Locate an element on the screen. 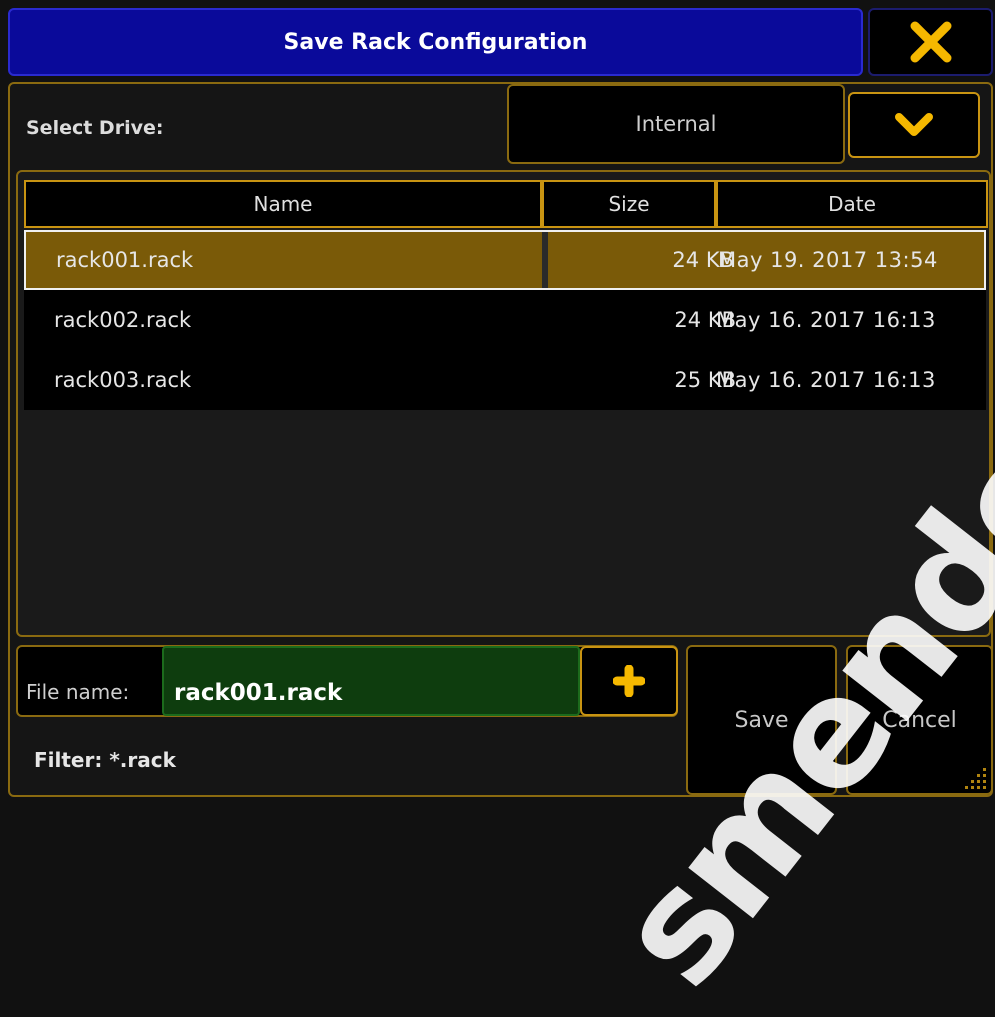  table-row: rack002.rack 24 KB May 16. 2017 16:13 is located at coordinates (505, 320).